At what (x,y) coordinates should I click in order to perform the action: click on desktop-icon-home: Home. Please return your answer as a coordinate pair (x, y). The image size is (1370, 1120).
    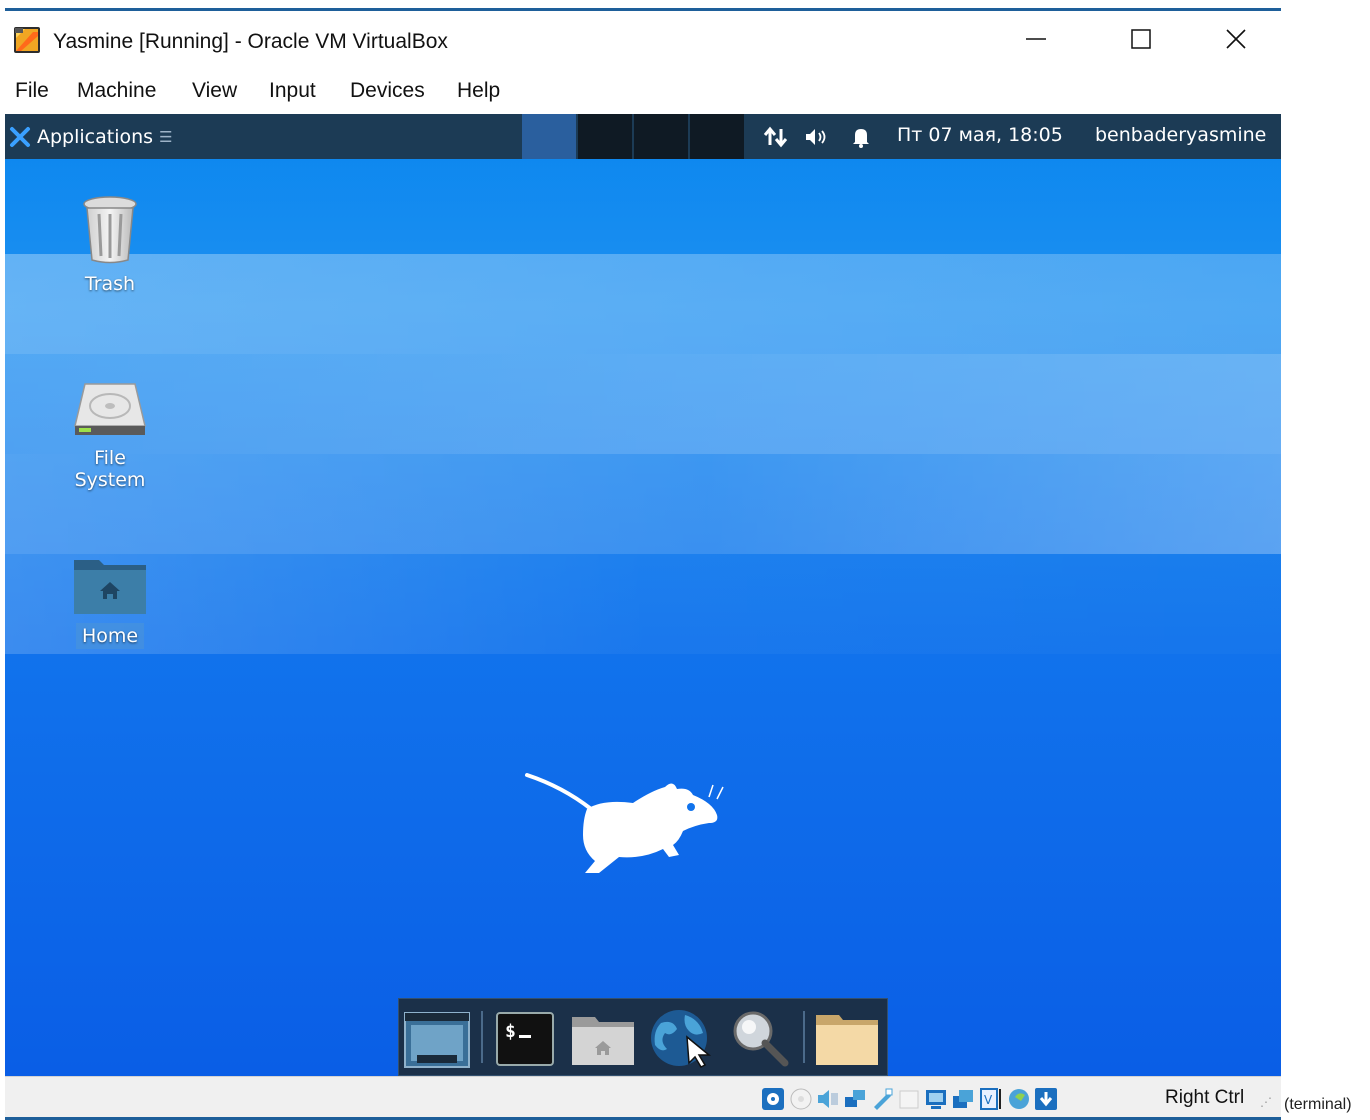
    Looking at the image, I should click on (110, 601).